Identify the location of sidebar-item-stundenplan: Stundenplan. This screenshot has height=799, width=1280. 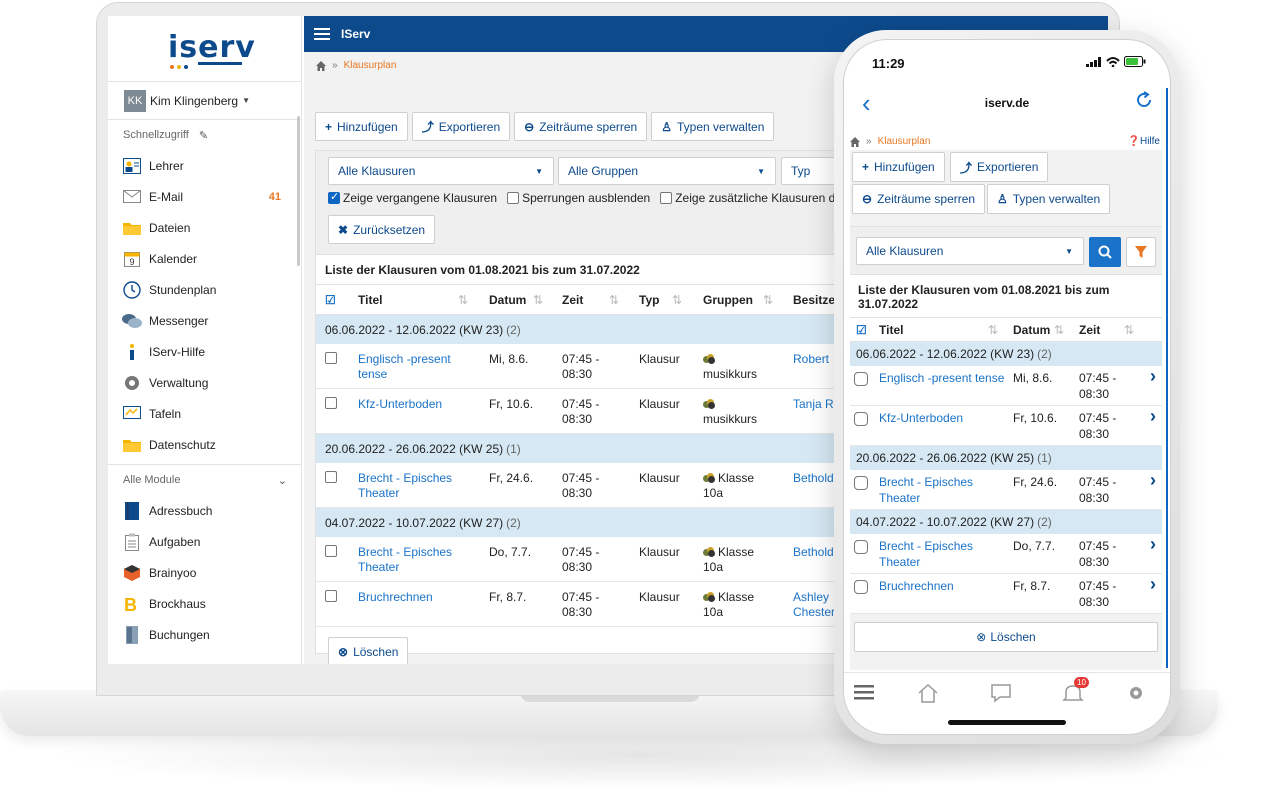
(204, 289).